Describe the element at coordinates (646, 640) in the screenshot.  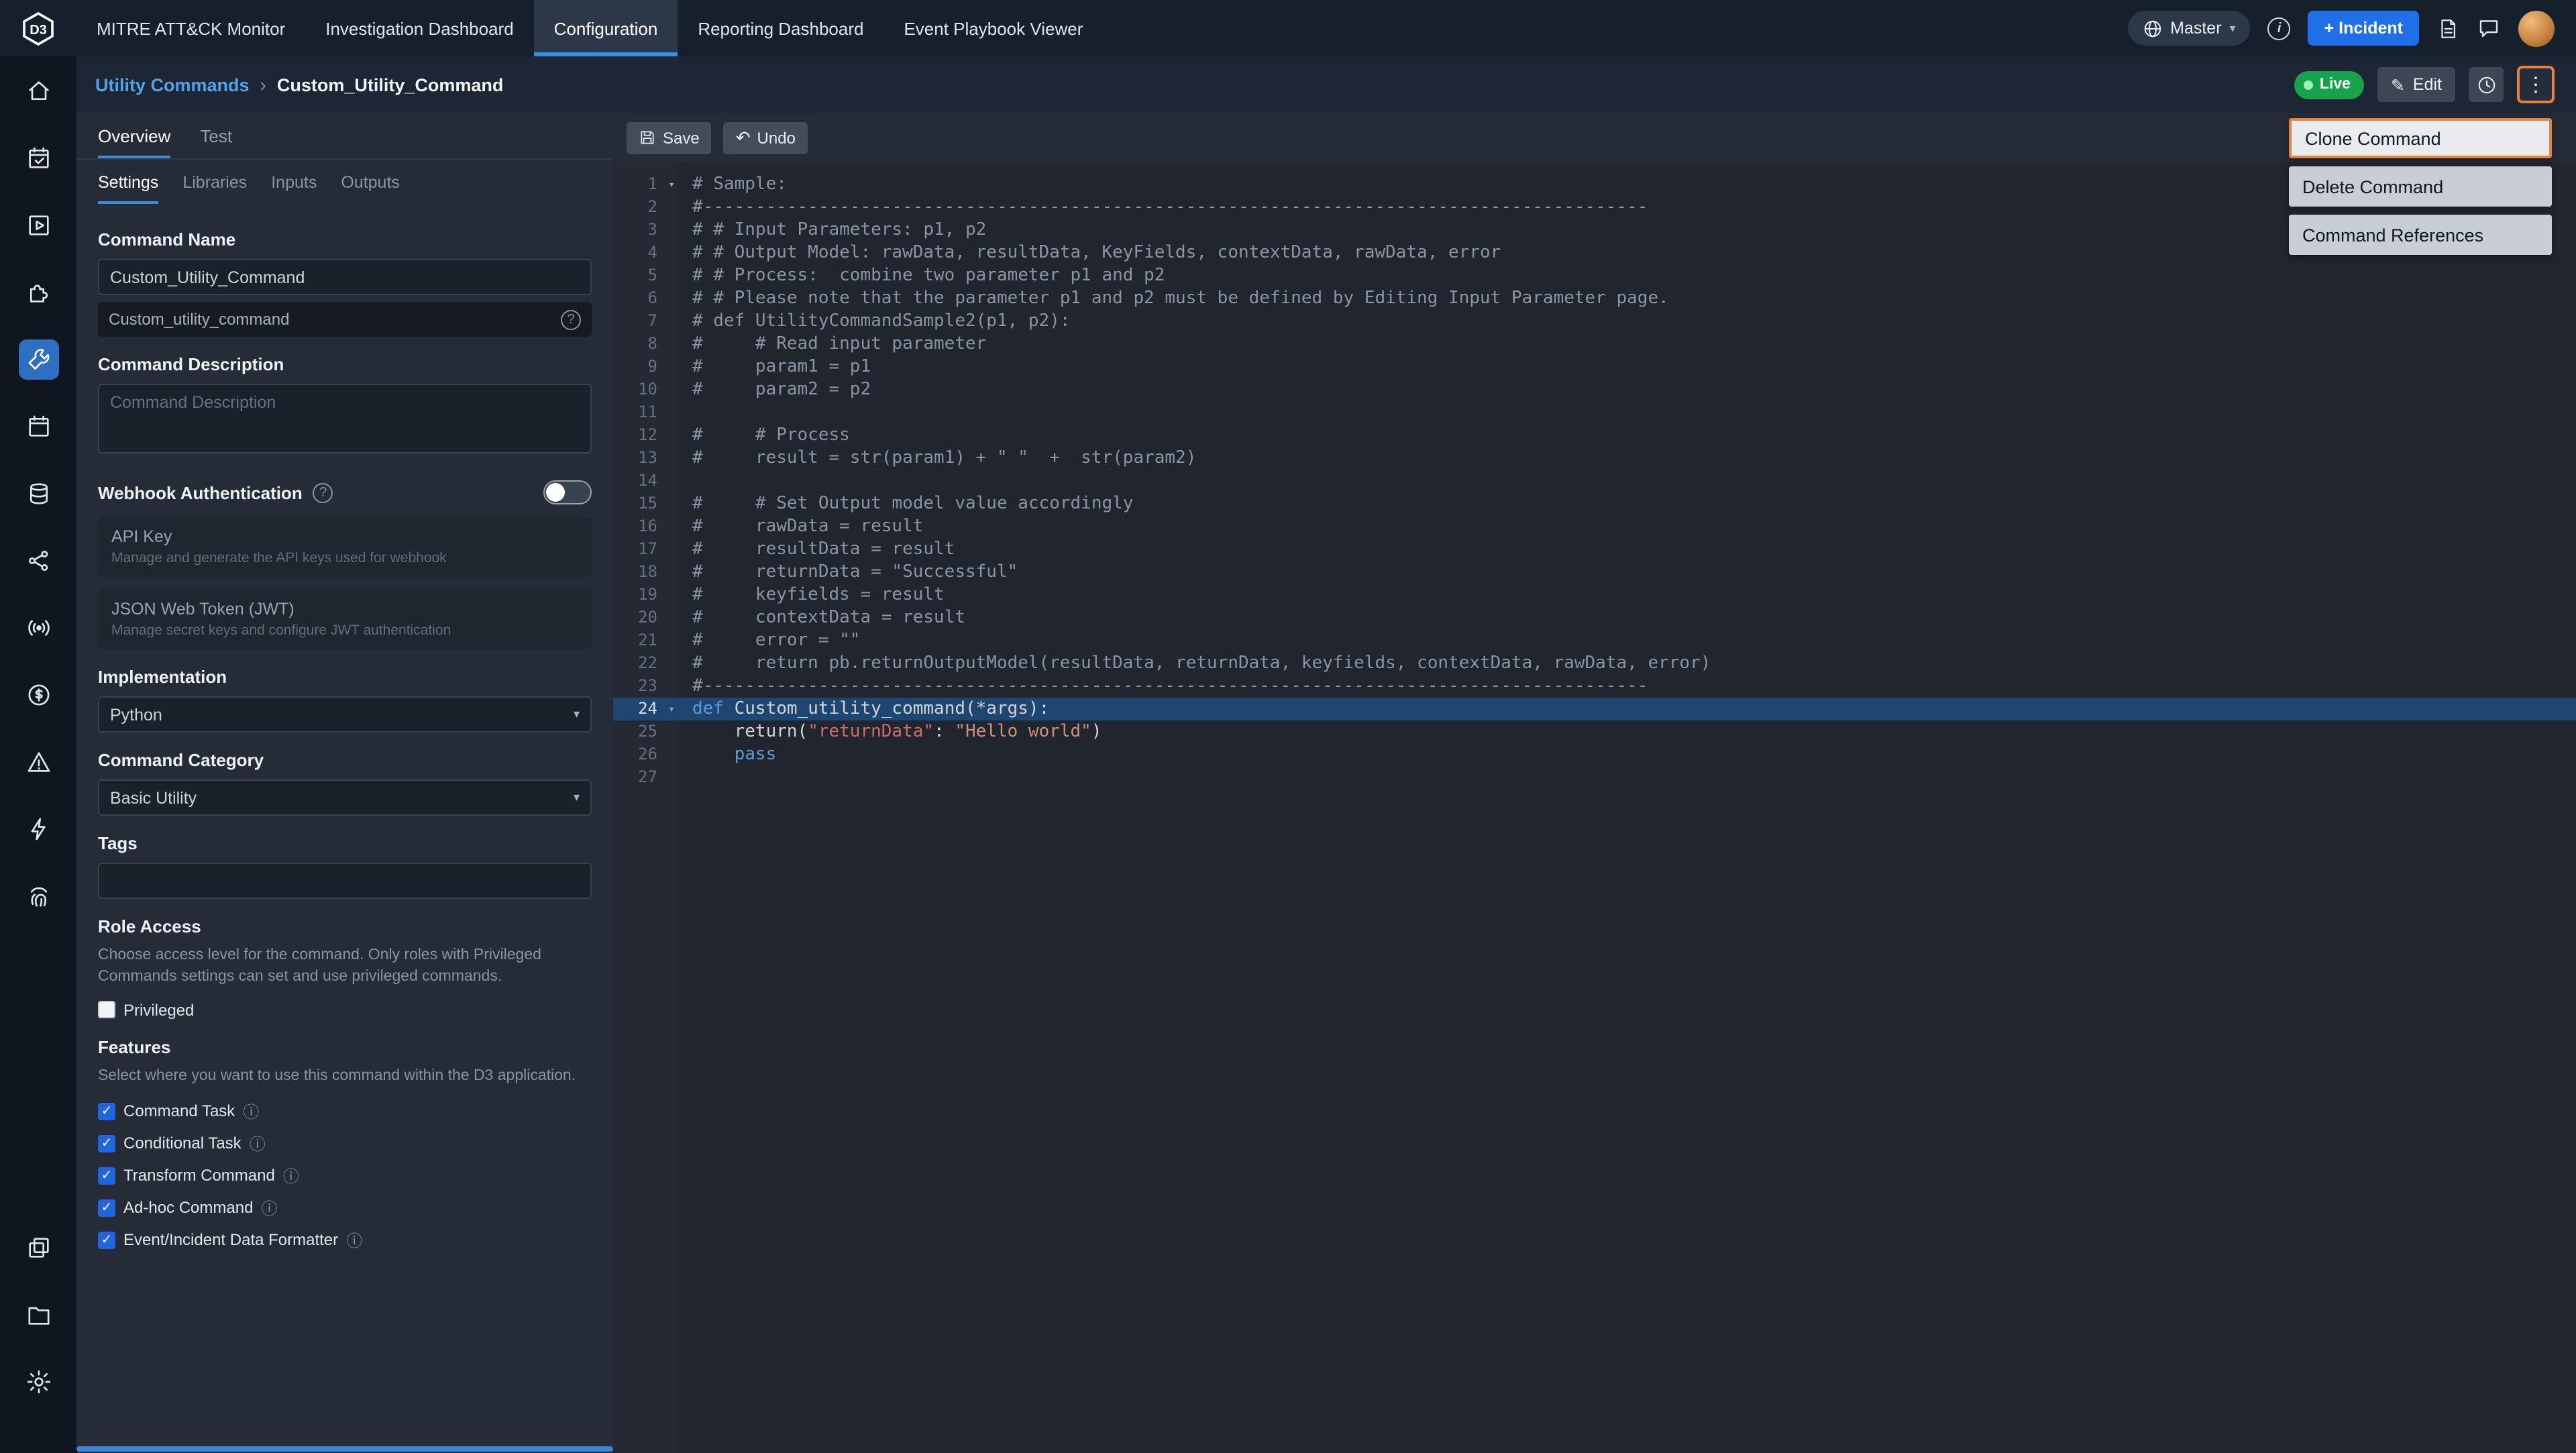
I see `line-number: 21` at that location.